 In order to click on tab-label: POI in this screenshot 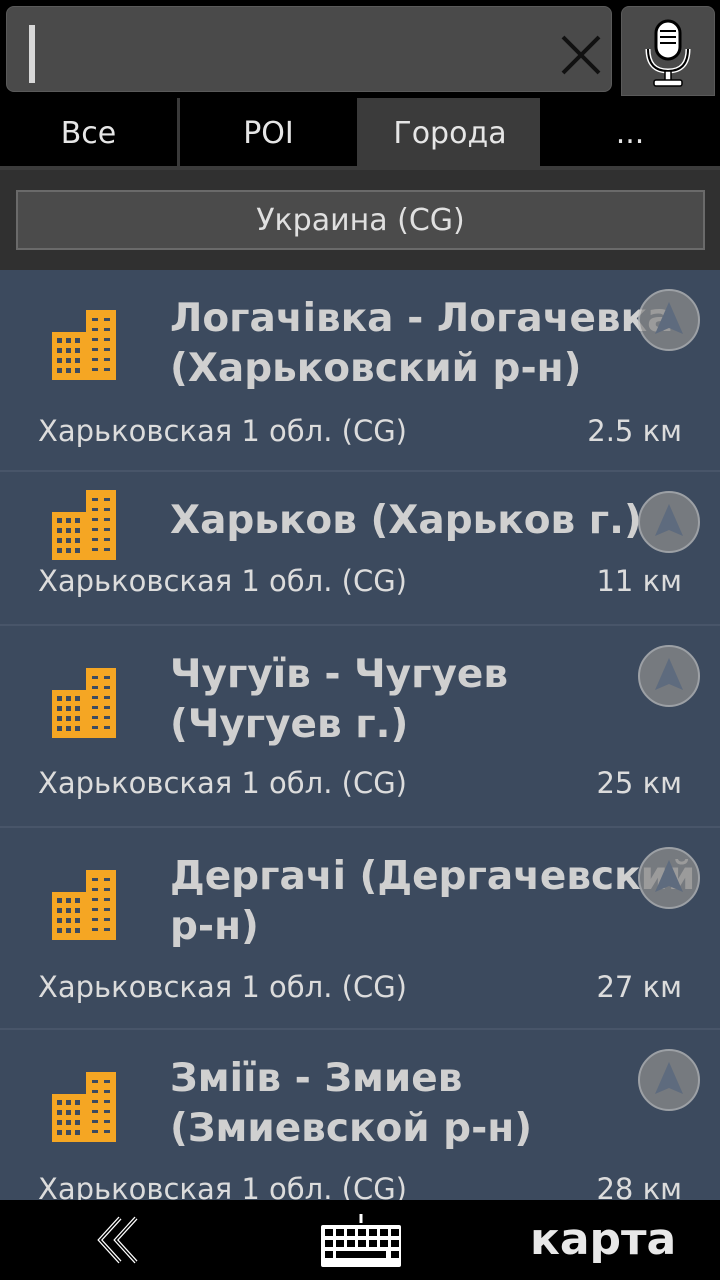, I will do `click(268, 133)`.